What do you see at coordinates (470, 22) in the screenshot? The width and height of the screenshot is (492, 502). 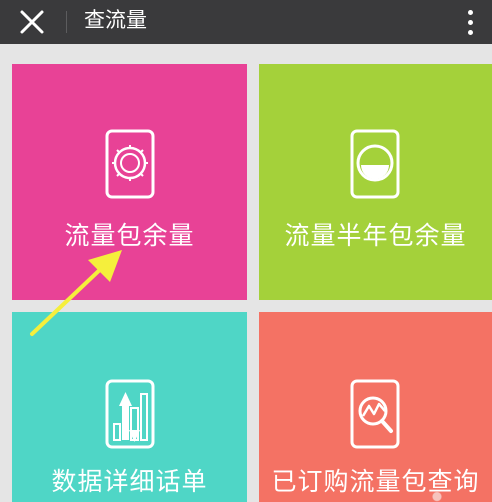 I see `more-vertical-icon` at bounding box center [470, 22].